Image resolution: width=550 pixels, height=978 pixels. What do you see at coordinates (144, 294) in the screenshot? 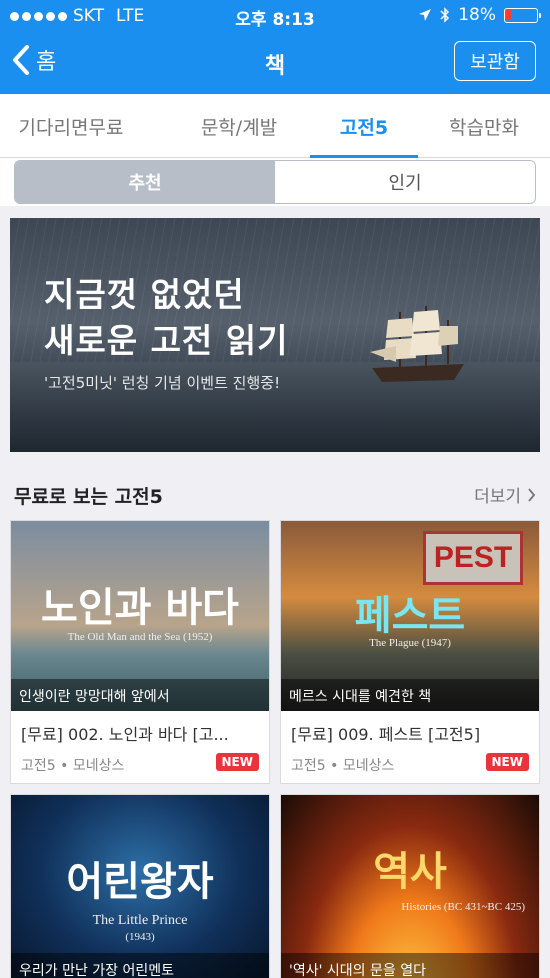
I see `banner-headline-1: 지금껏 없었던` at bounding box center [144, 294].